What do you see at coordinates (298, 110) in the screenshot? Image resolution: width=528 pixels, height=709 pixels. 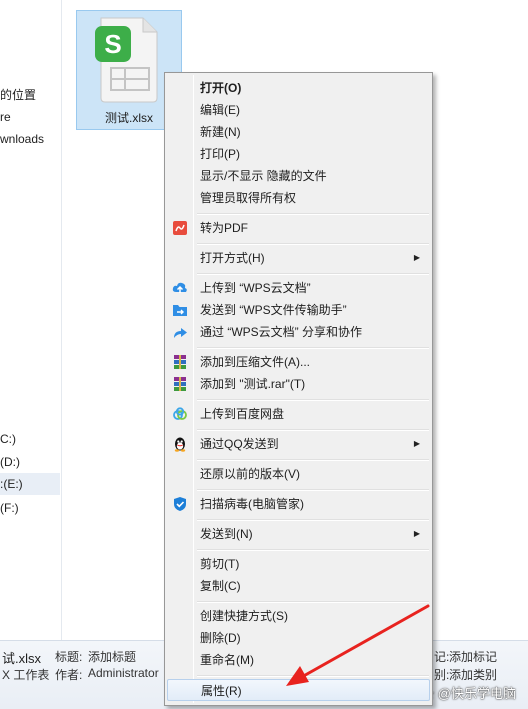 I see `menu-item-edit: 编辑(E)` at bounding box center [298, 110].